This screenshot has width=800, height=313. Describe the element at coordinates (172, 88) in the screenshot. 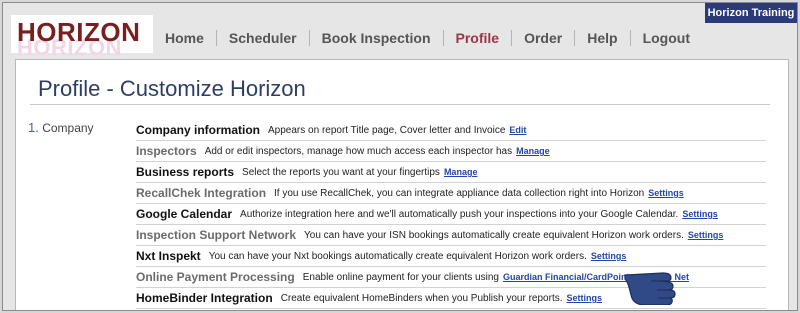

I see `page-title: Profile - Customize Horizon` at that location.